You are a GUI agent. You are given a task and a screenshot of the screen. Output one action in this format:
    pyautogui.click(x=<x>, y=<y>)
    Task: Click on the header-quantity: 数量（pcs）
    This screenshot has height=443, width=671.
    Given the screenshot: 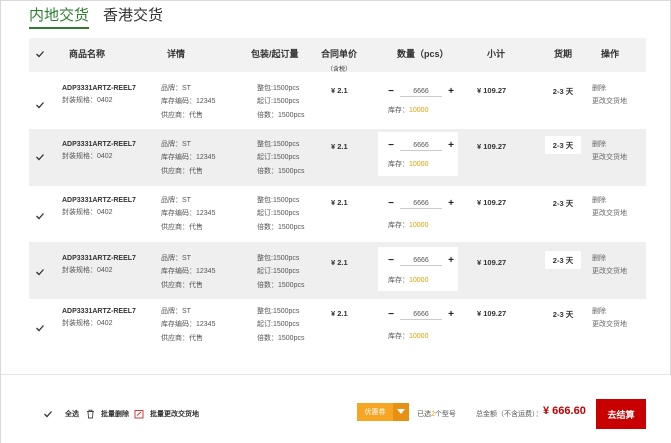 What is the action you would take?
    pyautogui.click(x=423, y=54)
    